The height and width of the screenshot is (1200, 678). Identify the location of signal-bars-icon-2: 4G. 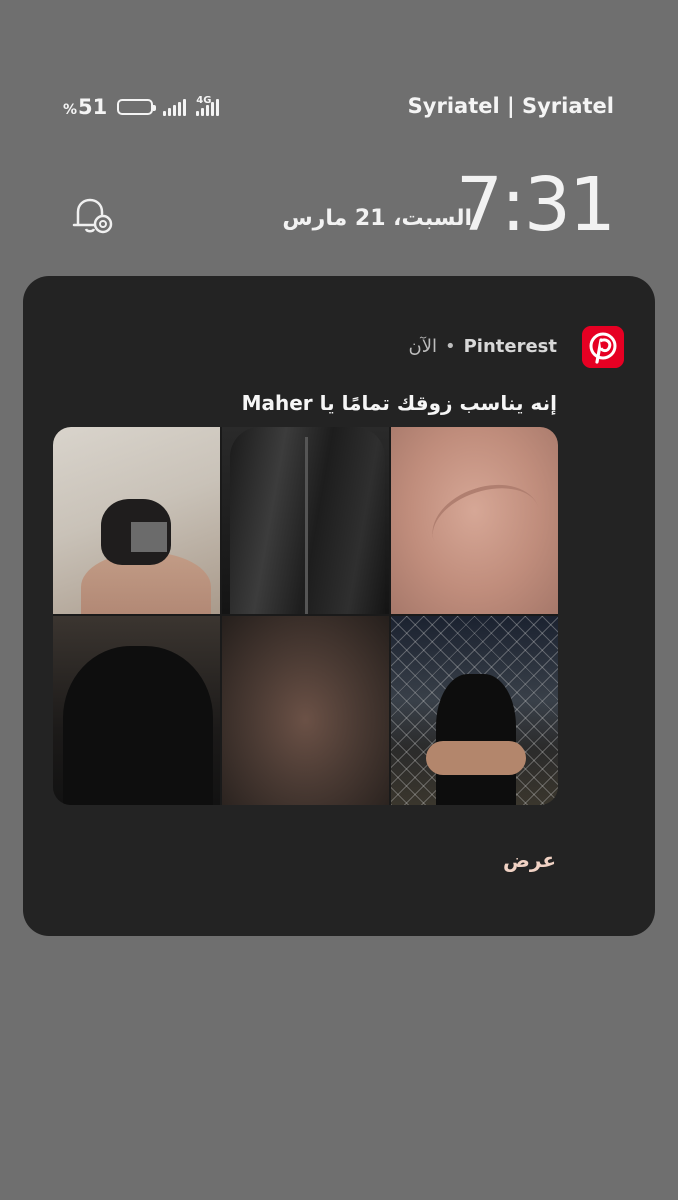
(208, 105).